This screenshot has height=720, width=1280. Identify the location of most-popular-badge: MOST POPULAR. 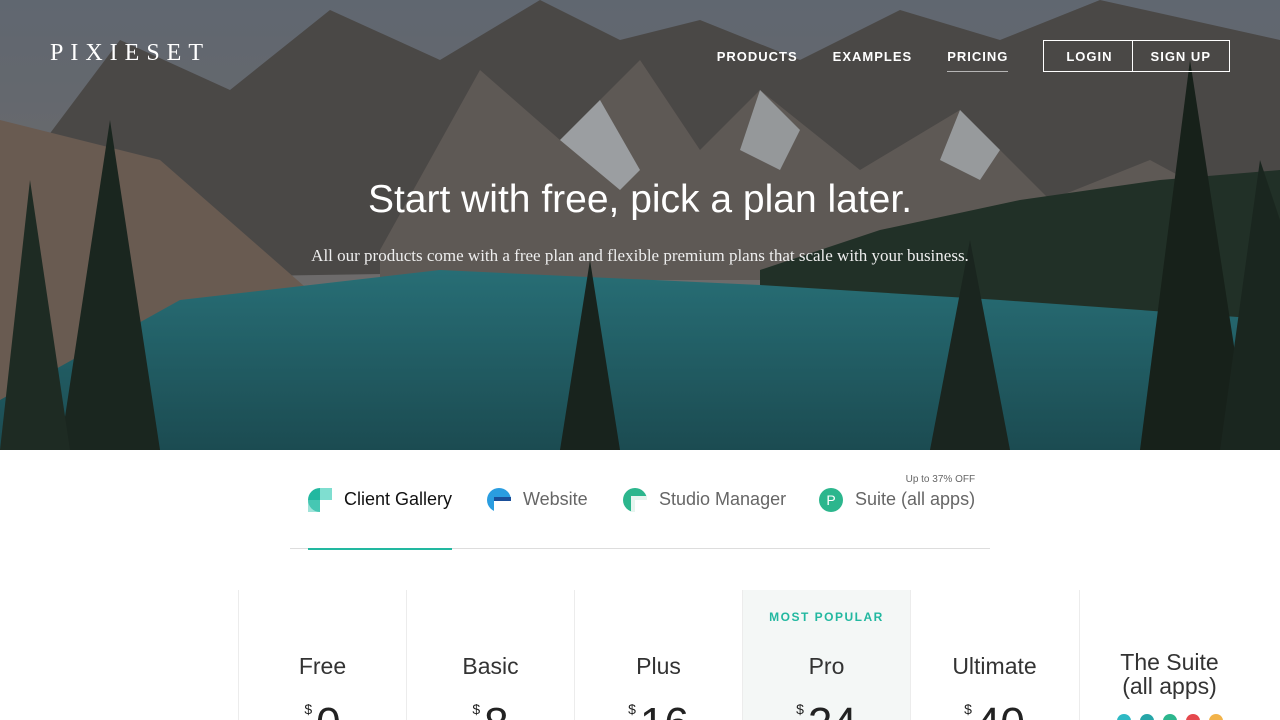
(826, 617).